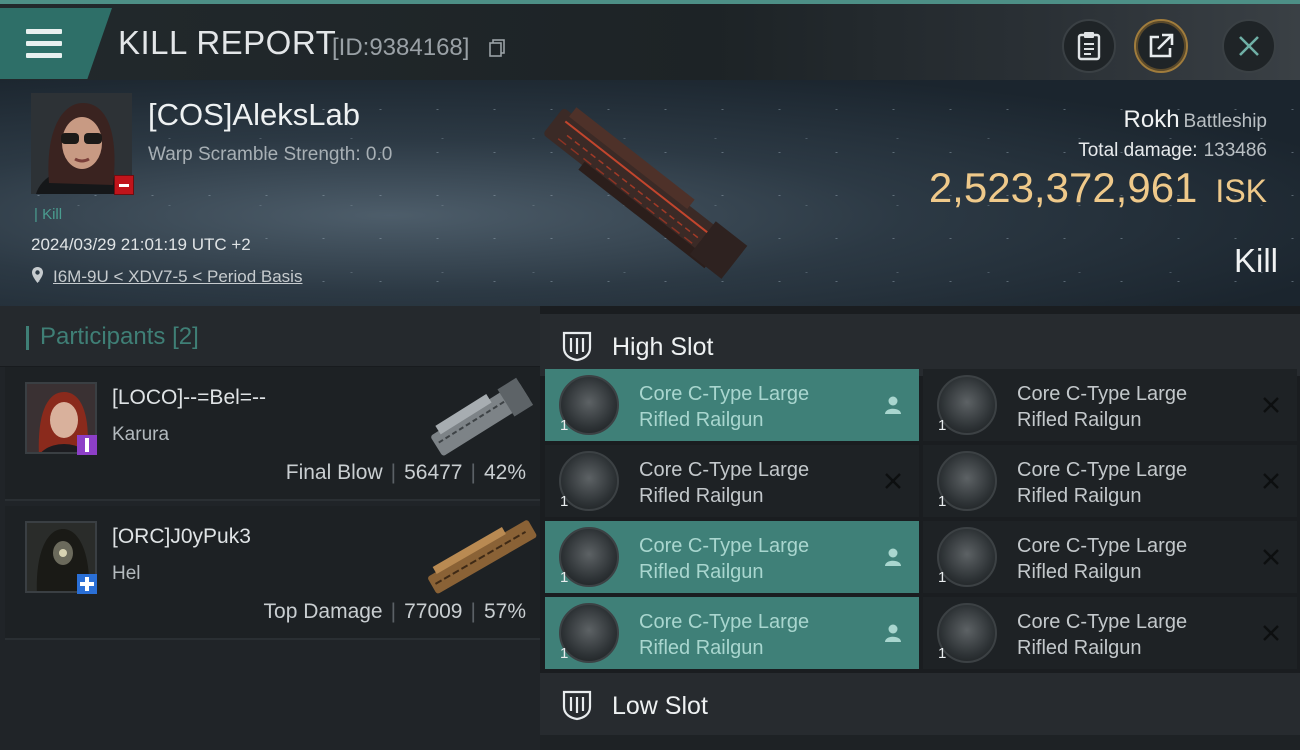  What do you see at coordinates (126, 573) in the screenshot?
I see `participant-ship: Hel` at bounding box center [126, 573].